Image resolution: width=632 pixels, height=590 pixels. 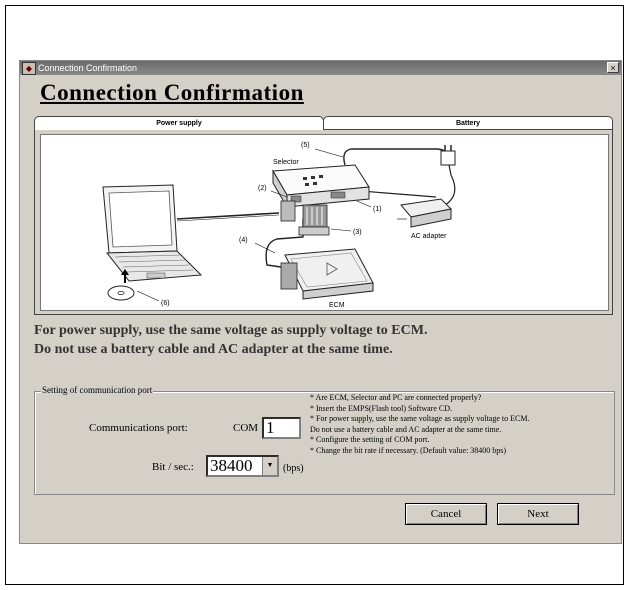 What do you see at coordinates (320, 68) in the screenshot?
I see `title-bar: ◆ Connection Confirmation ×` at bounding box center [320, 68].